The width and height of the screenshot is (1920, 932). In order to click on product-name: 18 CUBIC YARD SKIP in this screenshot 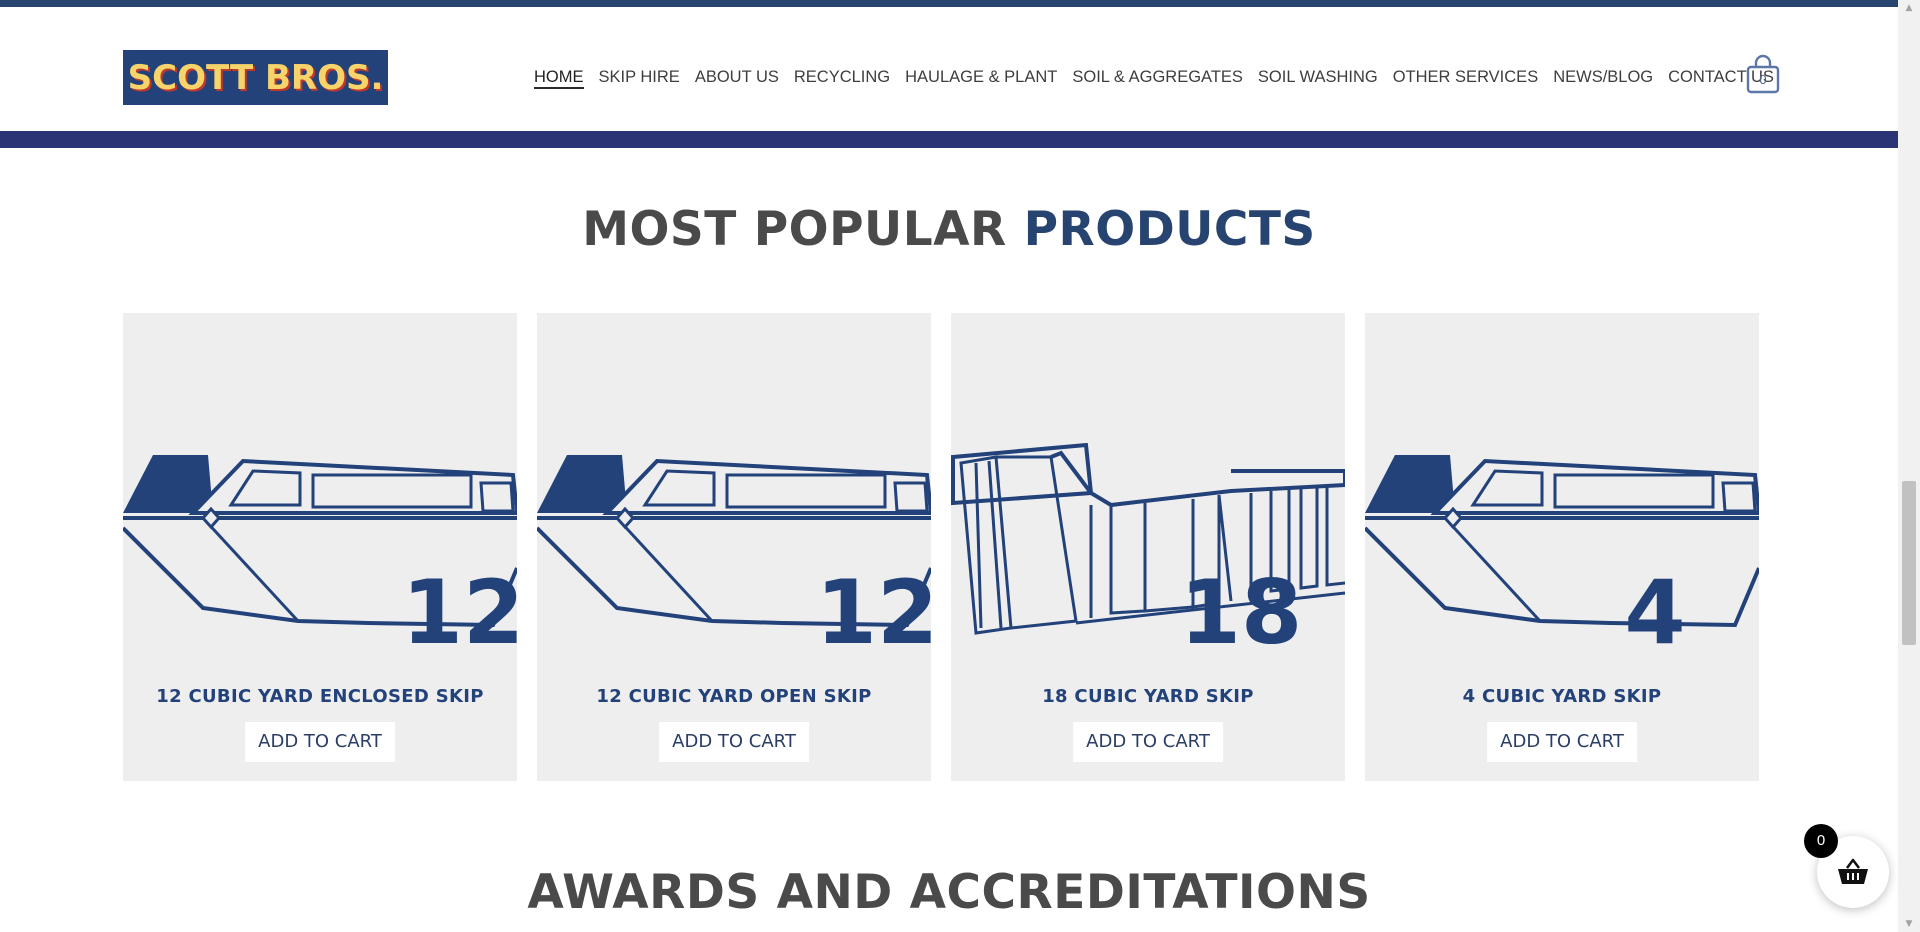, I will do `click(1148, 696)`.